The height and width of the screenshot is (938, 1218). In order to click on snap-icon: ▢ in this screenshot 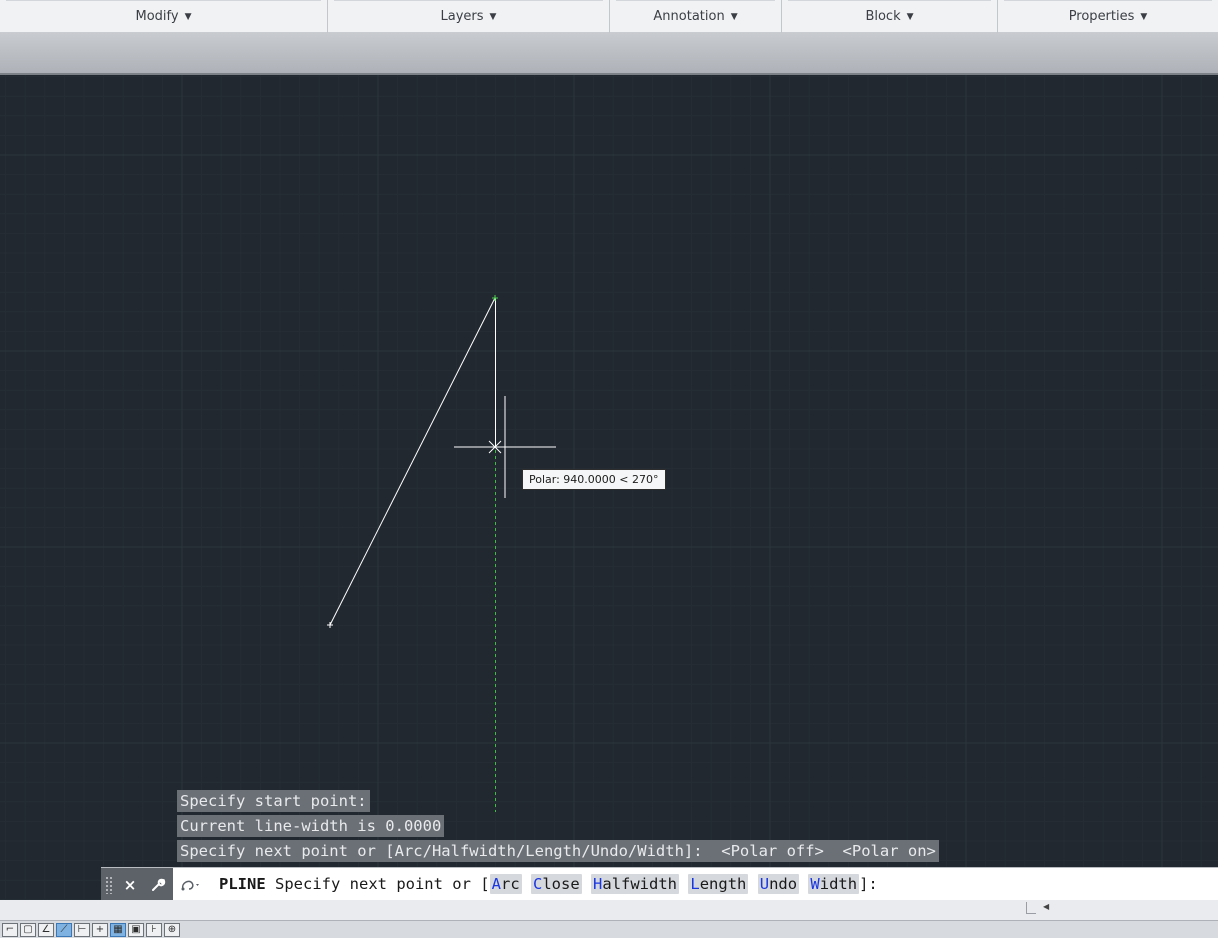, I will do `click(28, 929)`.